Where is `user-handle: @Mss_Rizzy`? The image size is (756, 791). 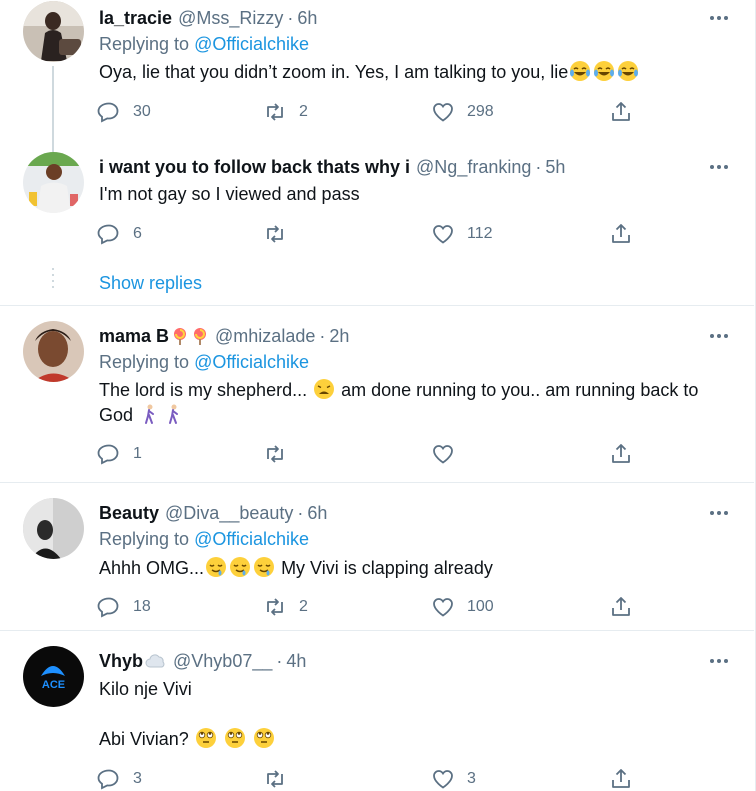
user-handle: @Mss_Rizzy is located at coordinates (230, 18).